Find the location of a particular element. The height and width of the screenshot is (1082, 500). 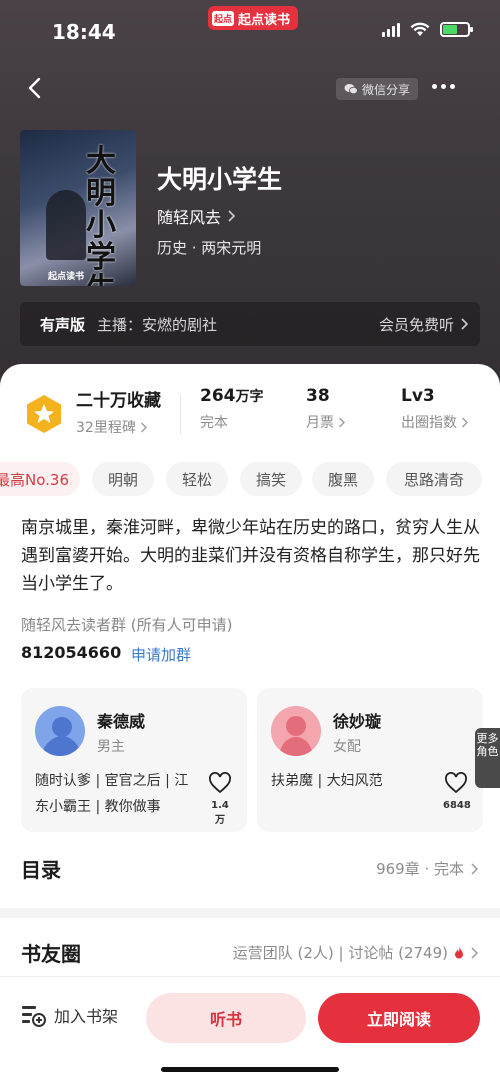

tag-item: 搞笑 is located at coordinates (271, 479).